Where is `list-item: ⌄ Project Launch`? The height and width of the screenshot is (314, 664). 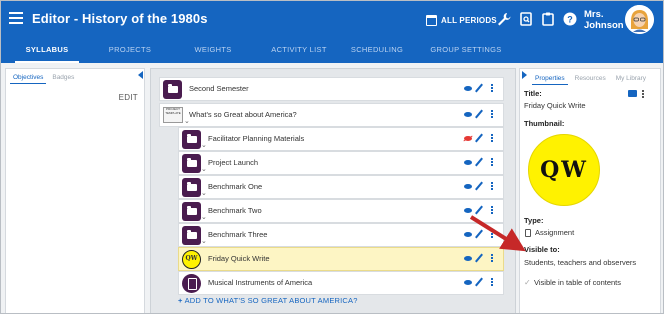
list-item: ⌄ Project Launch is located at coordinates (341, 163).